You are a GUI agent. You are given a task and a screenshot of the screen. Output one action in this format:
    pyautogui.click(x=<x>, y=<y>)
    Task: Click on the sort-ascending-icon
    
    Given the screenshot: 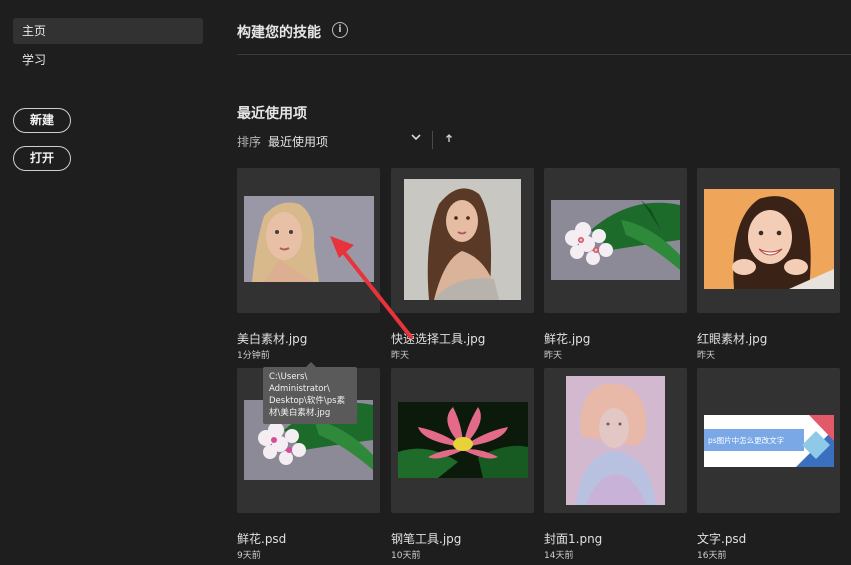 What is the action you would take?
    pyautogui.click(x=449, y=138)
    